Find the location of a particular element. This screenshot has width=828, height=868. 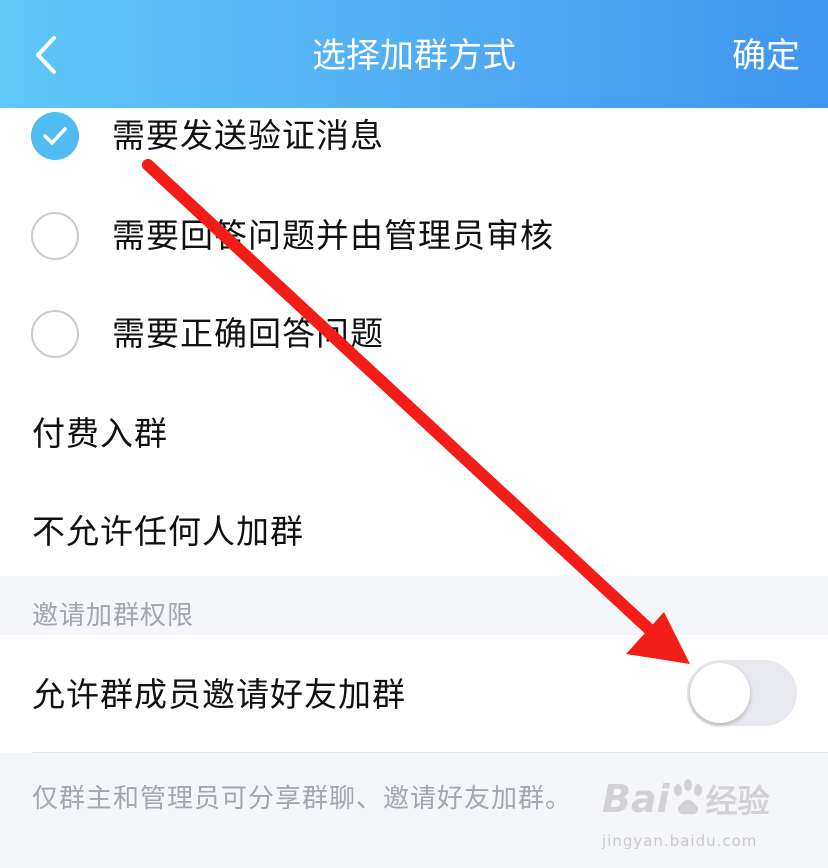

toggle-label: 允许群成员邀请好友加群 is located at coordinates (219, 694).